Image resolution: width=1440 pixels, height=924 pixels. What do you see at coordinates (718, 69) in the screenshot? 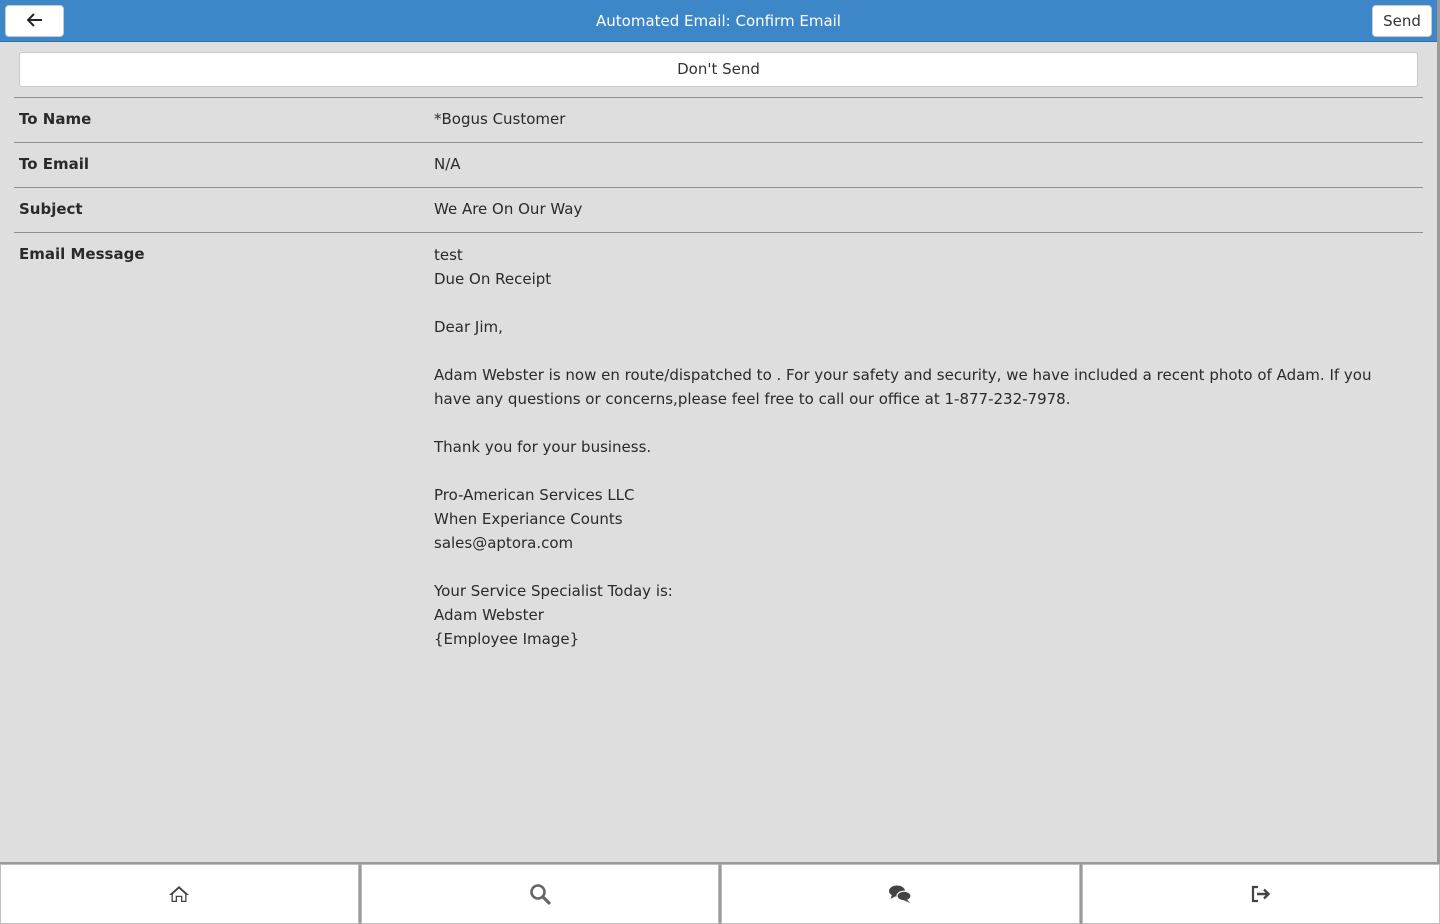
I see `dont-send-button: Don't Send` at bounding box center [718, 69].